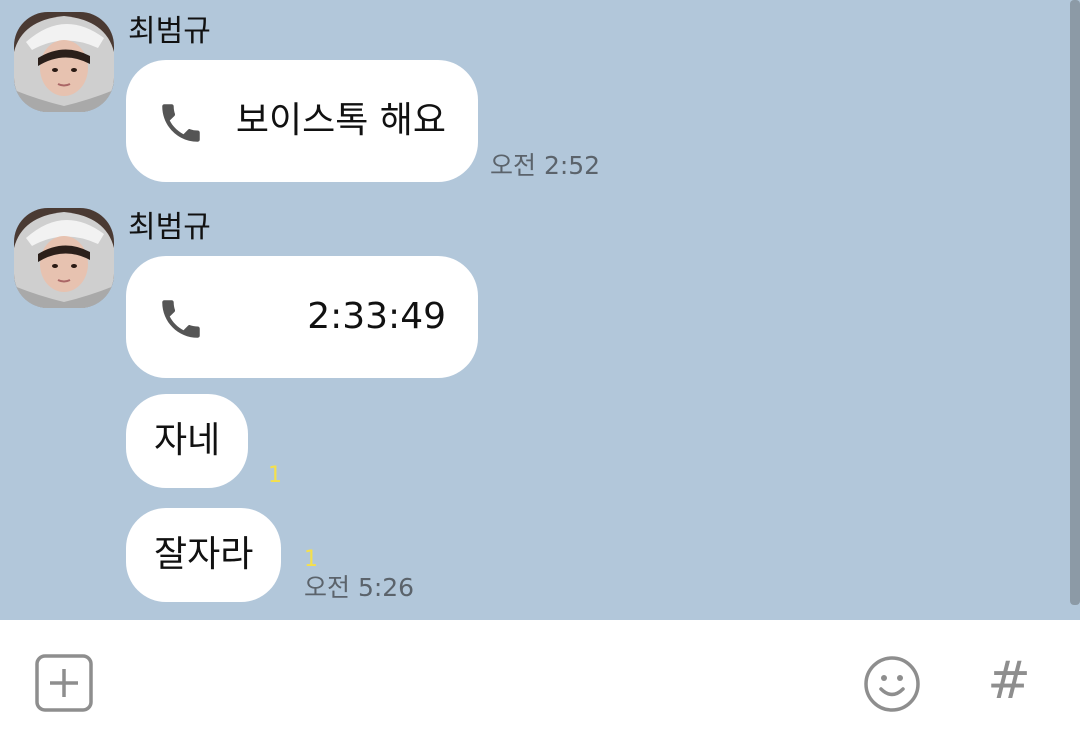 The image size is (1080, 746). I want to click on voice-call-bubble: 보이스톡 해요, so click(302, 121).